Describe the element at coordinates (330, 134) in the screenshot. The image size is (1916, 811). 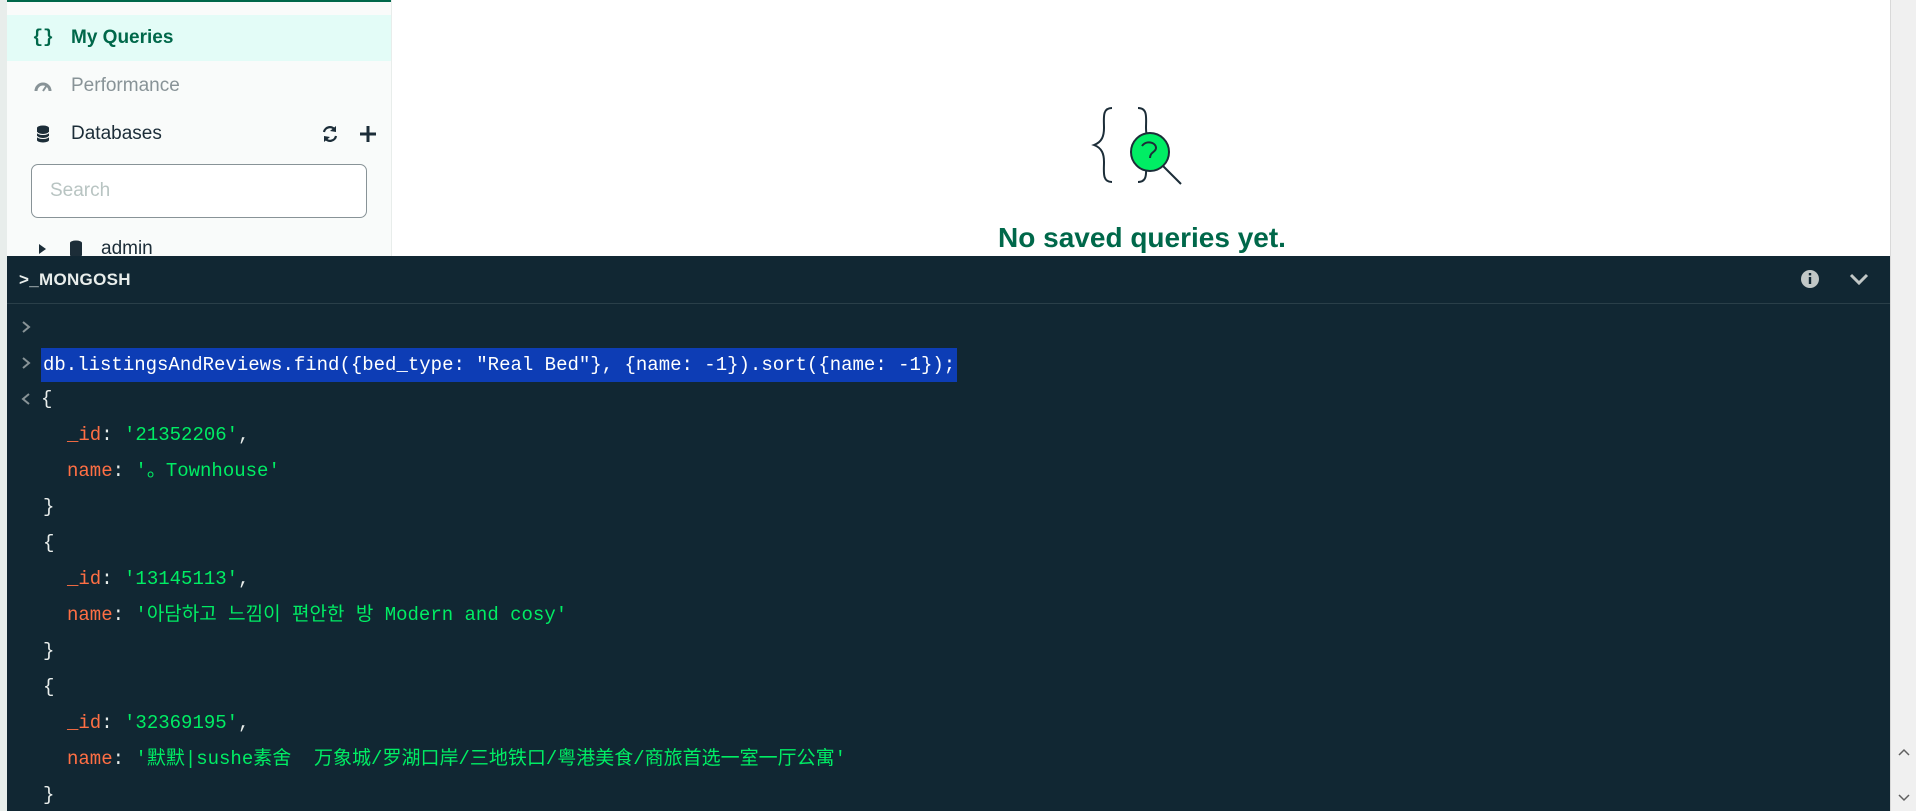
I see `refresh-icon` at that location.